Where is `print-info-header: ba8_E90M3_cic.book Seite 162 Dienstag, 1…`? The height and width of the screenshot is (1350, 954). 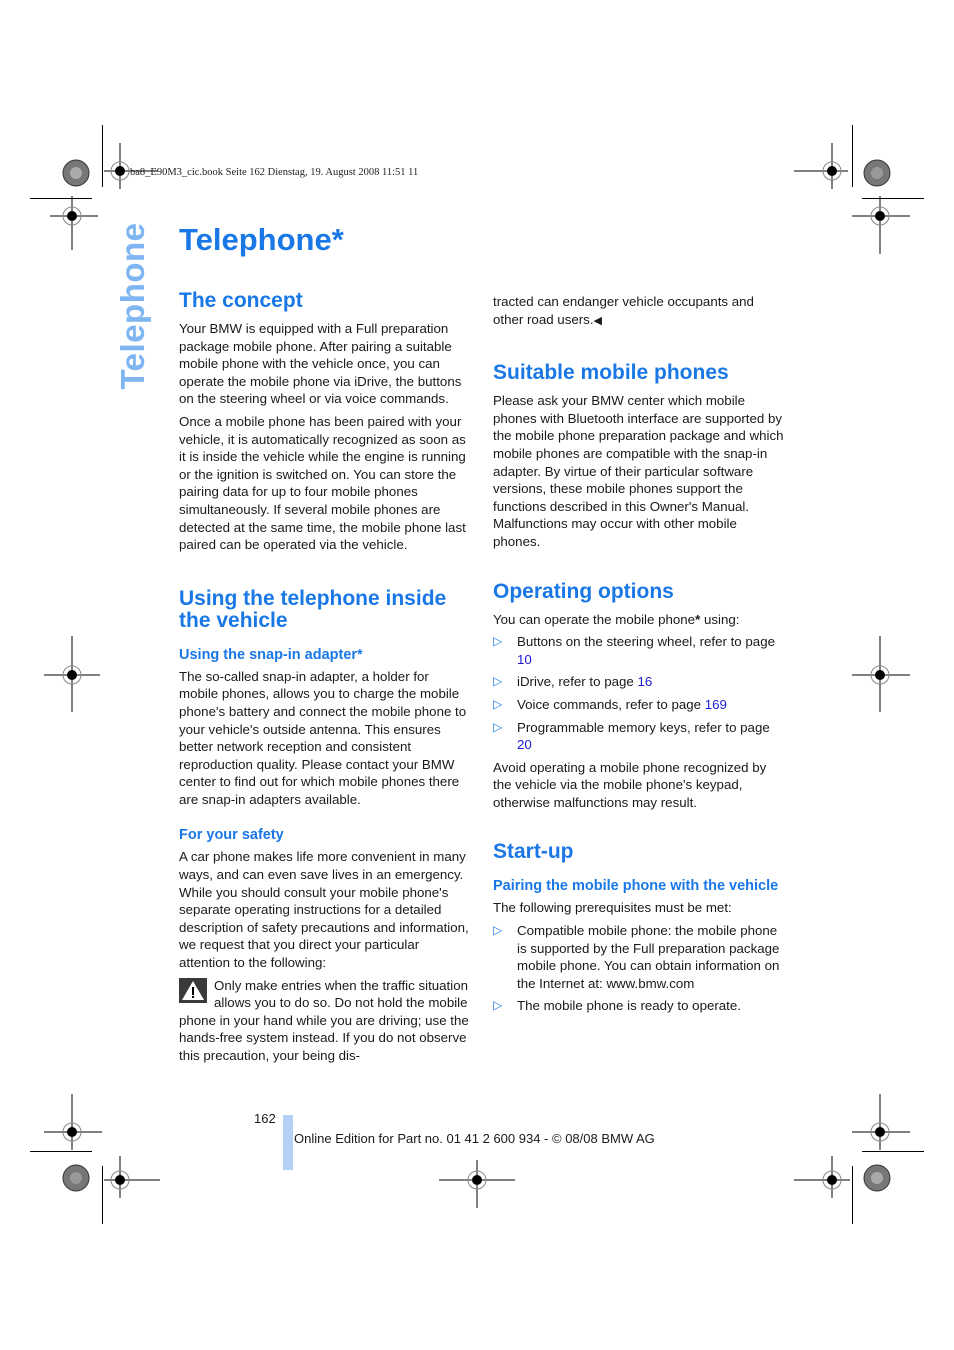
print-info-header: ba8_E90M3_cic.book Seite 162 Dienstag, 1… is located at coordinates (274, 172).